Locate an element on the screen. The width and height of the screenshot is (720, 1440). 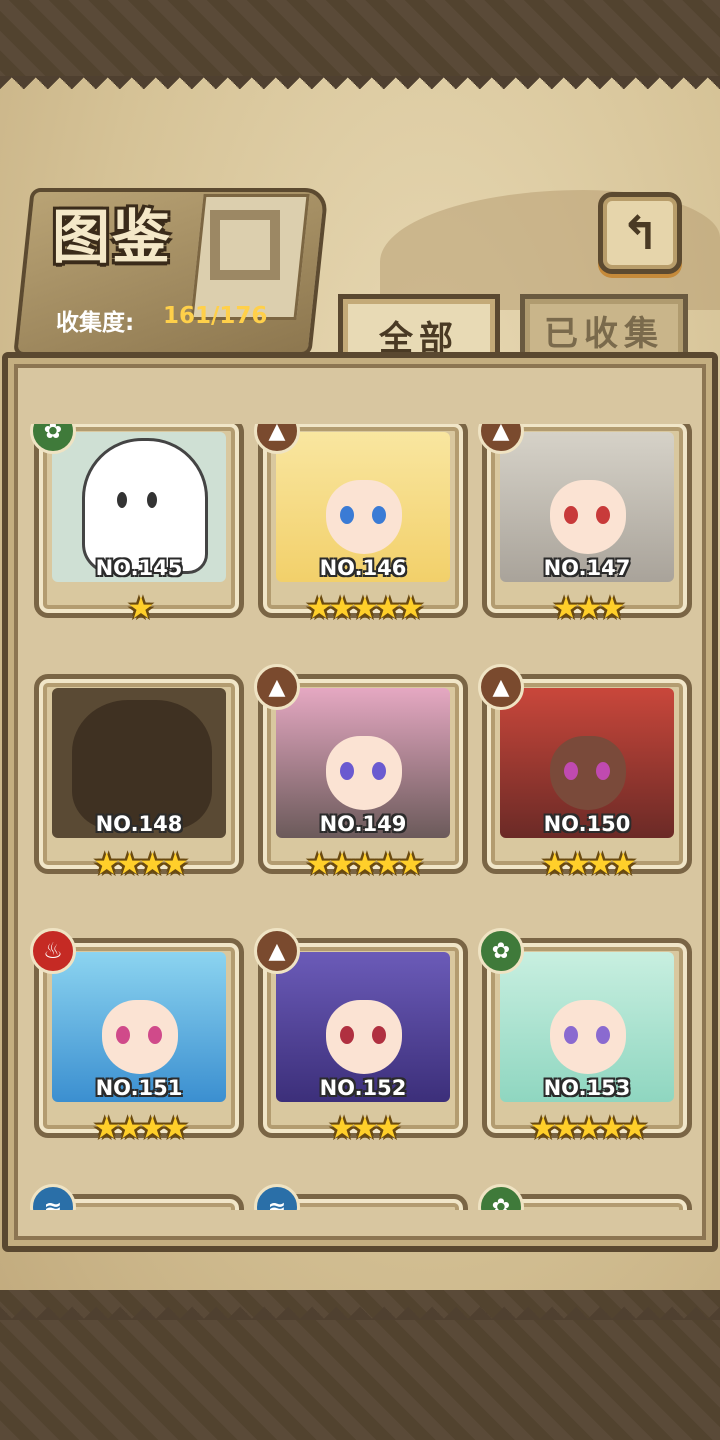
collection-card: NO.153 ★★★★★ ✿ is located at coordinates (585, 1043).